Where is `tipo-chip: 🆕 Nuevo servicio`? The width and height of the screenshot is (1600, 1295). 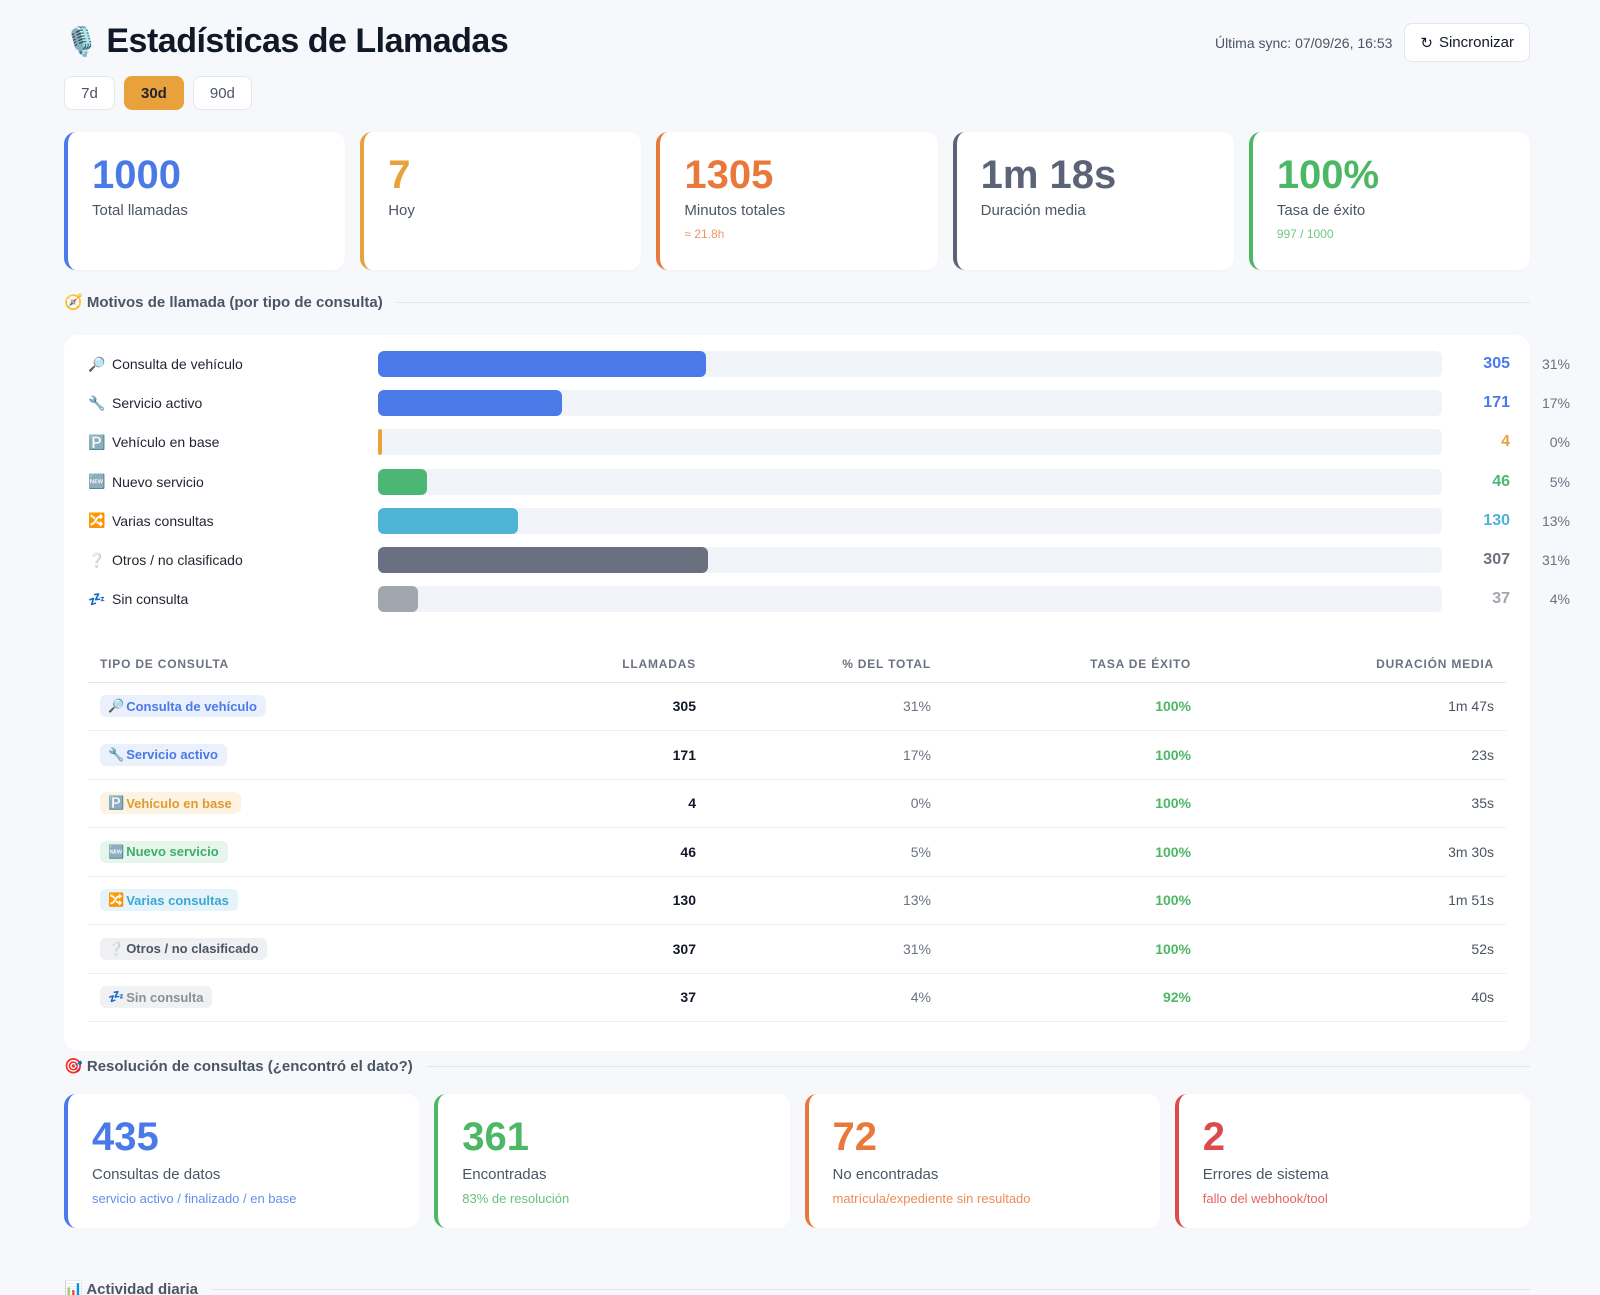 tipo-chip: 🆕 Nuevo servicio is located at coordinates (164, 851).